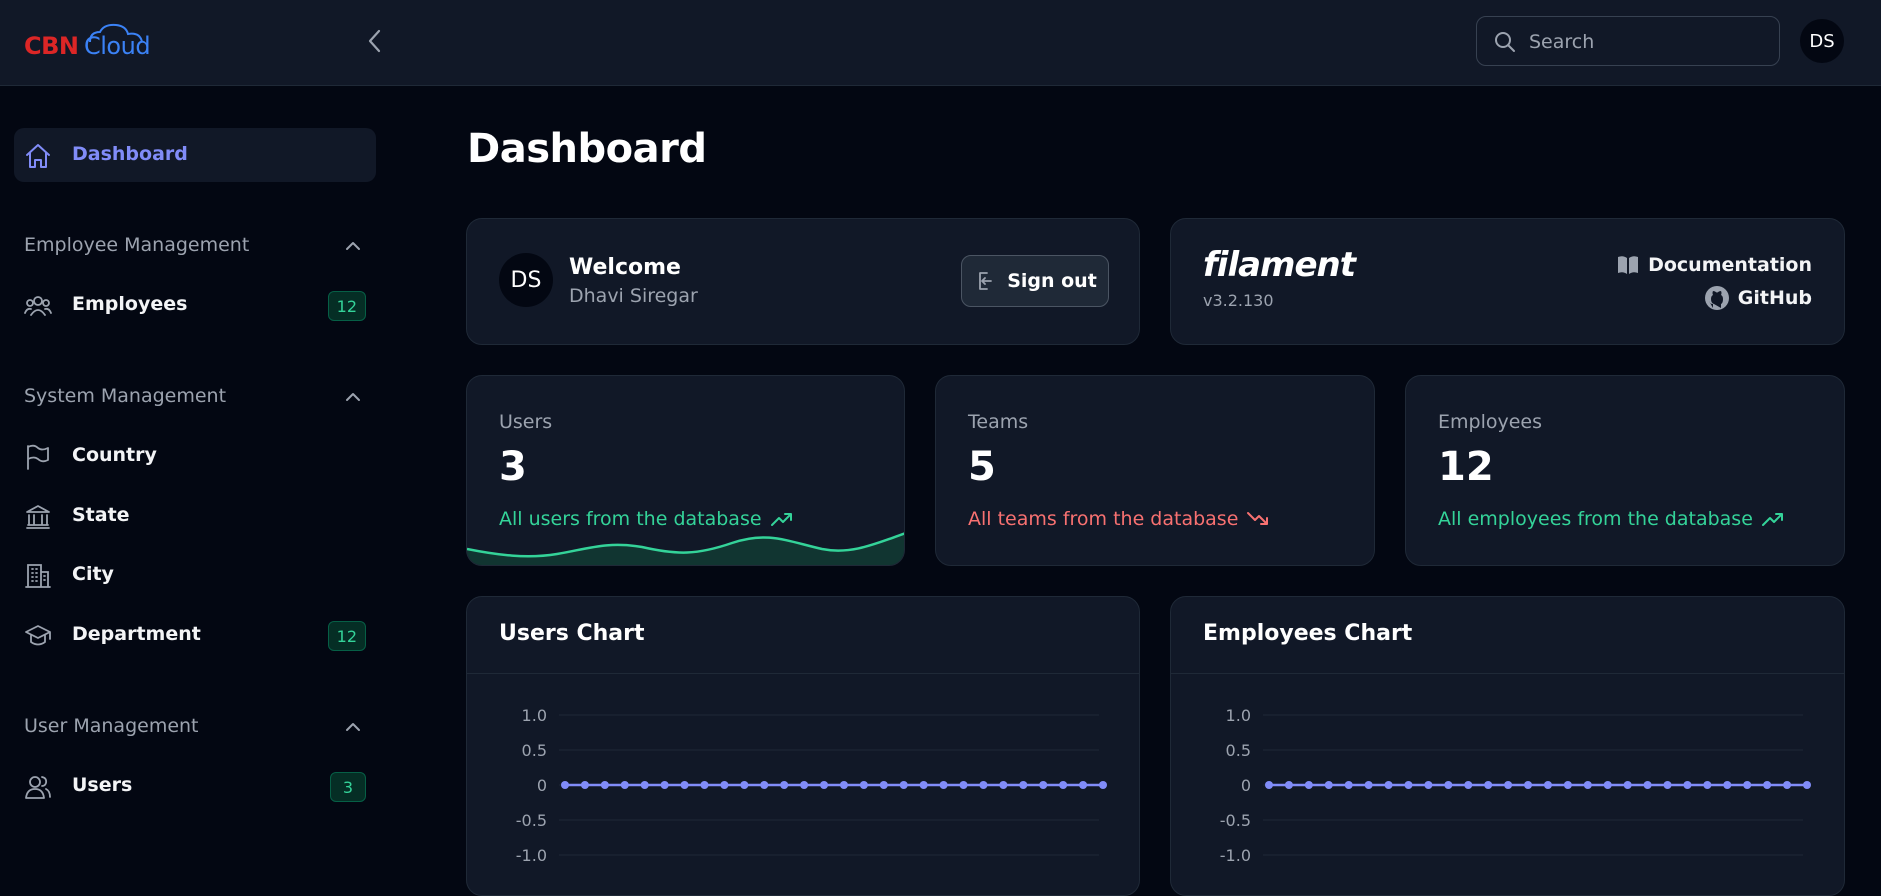 The width and height of the screenshot is (1881, 896). I want to click on documentation-link: Documentation, so click(1714, 265).